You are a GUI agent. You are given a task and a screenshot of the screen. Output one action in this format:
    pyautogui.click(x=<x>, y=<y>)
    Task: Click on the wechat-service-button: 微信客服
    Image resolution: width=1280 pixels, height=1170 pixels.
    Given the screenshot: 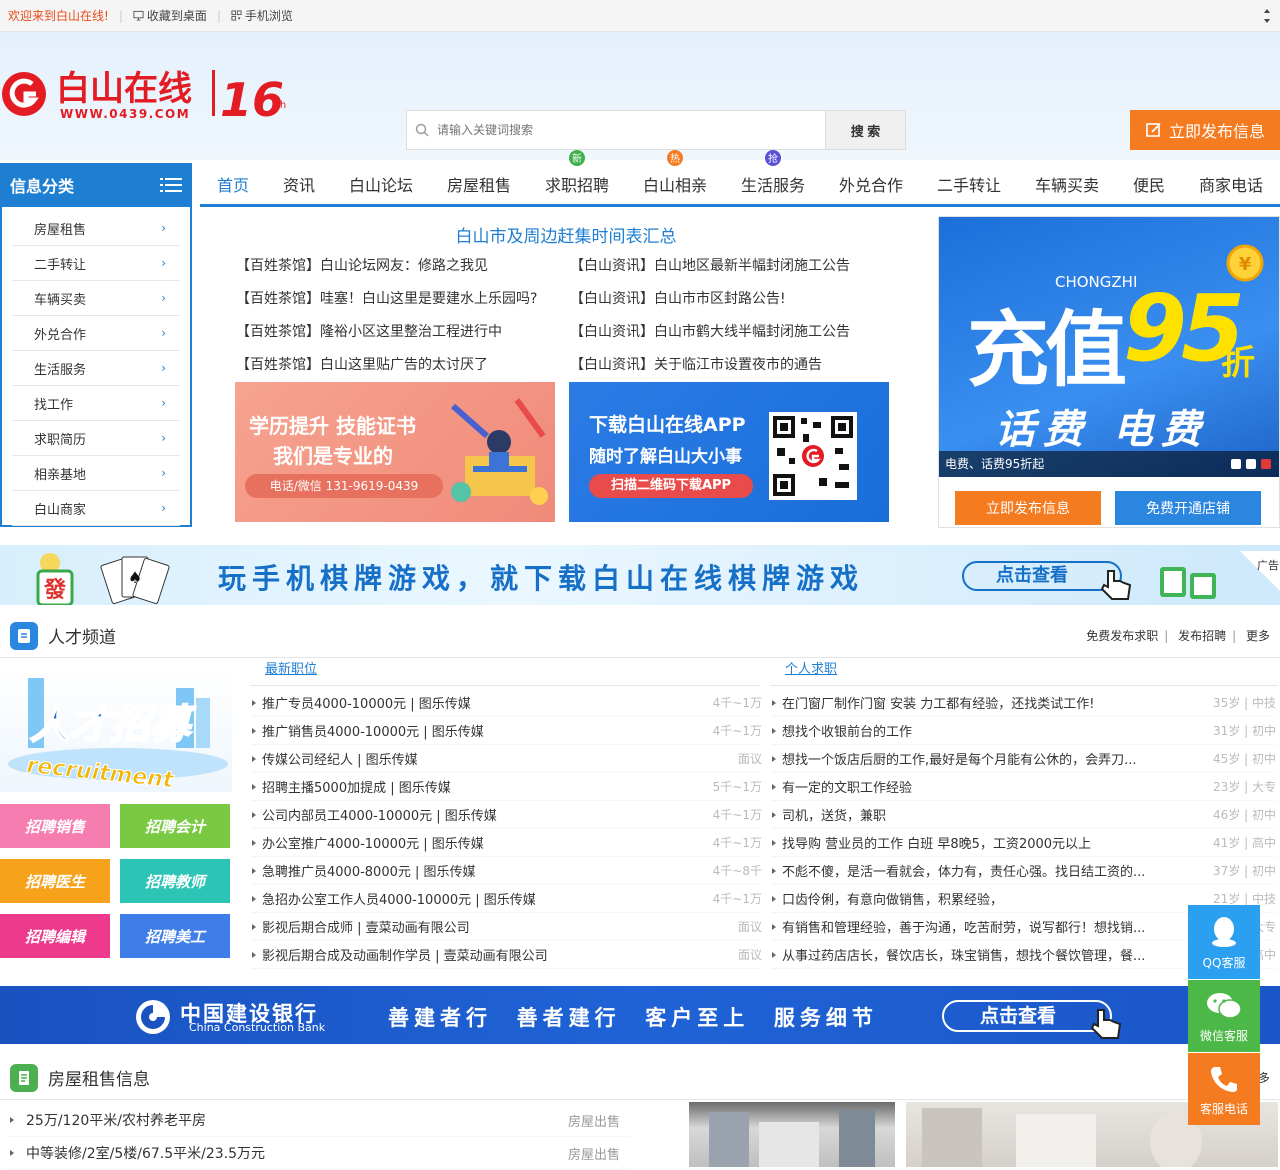 What is the action you would take?
    pyautogui.click(x=1224, y=1016)
    